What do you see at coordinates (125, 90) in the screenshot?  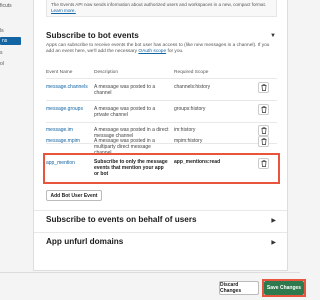 I see `event-description: A message was posted to a channel` at bounding box center [125, 90].